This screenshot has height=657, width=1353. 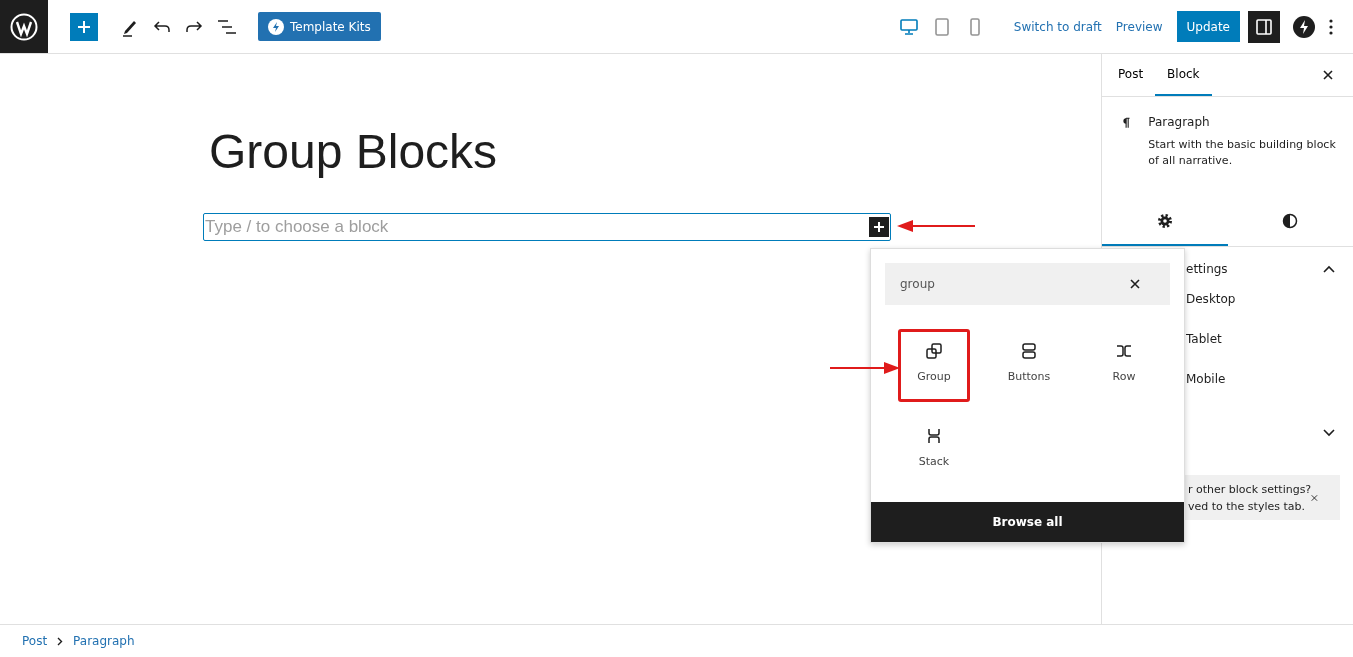 I want to click on desktop-icon, so click(x=908, y=26).